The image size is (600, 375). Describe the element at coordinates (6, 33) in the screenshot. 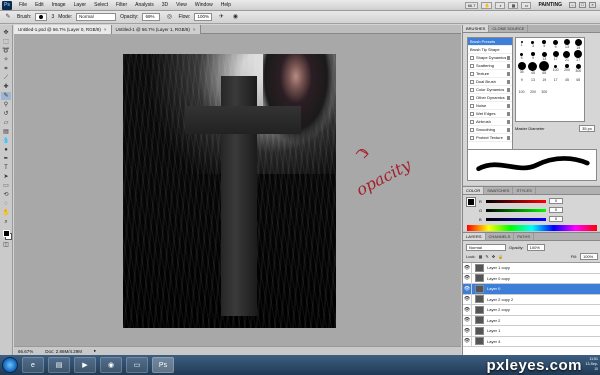

I see `move-tool-icon: ✥` at that location.